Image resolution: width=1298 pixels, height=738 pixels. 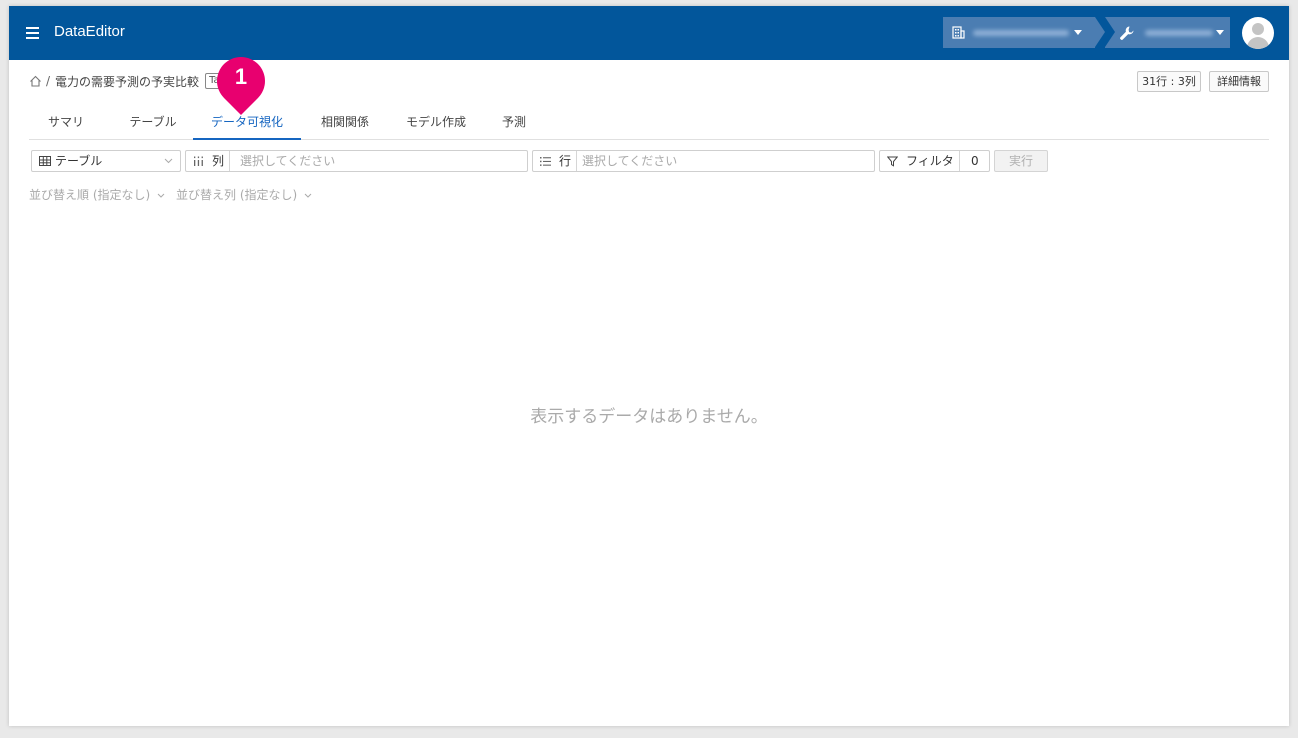 I want to click on app-header: DataEditor, so click(x=649, y=33).